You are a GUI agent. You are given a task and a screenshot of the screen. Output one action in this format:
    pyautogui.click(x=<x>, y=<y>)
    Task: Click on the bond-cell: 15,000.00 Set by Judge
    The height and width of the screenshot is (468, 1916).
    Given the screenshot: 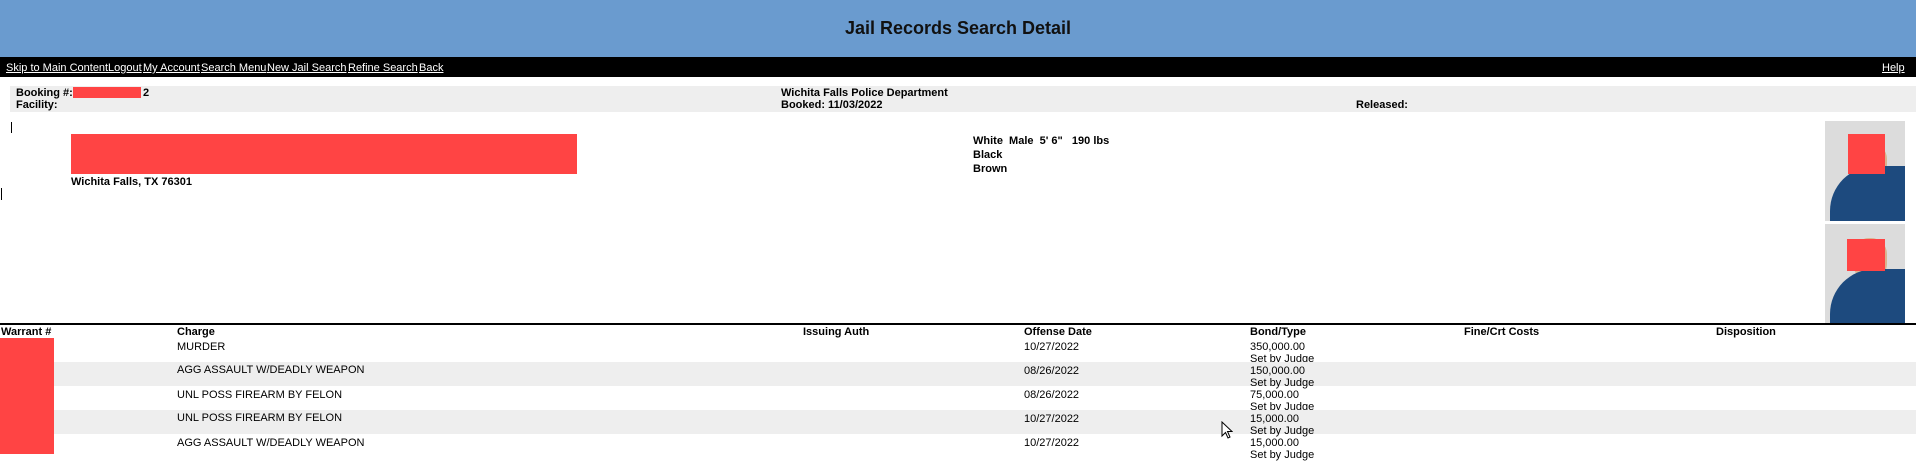 What is the action you would take?
    pyautogui.click(x=1282, y=449)
    